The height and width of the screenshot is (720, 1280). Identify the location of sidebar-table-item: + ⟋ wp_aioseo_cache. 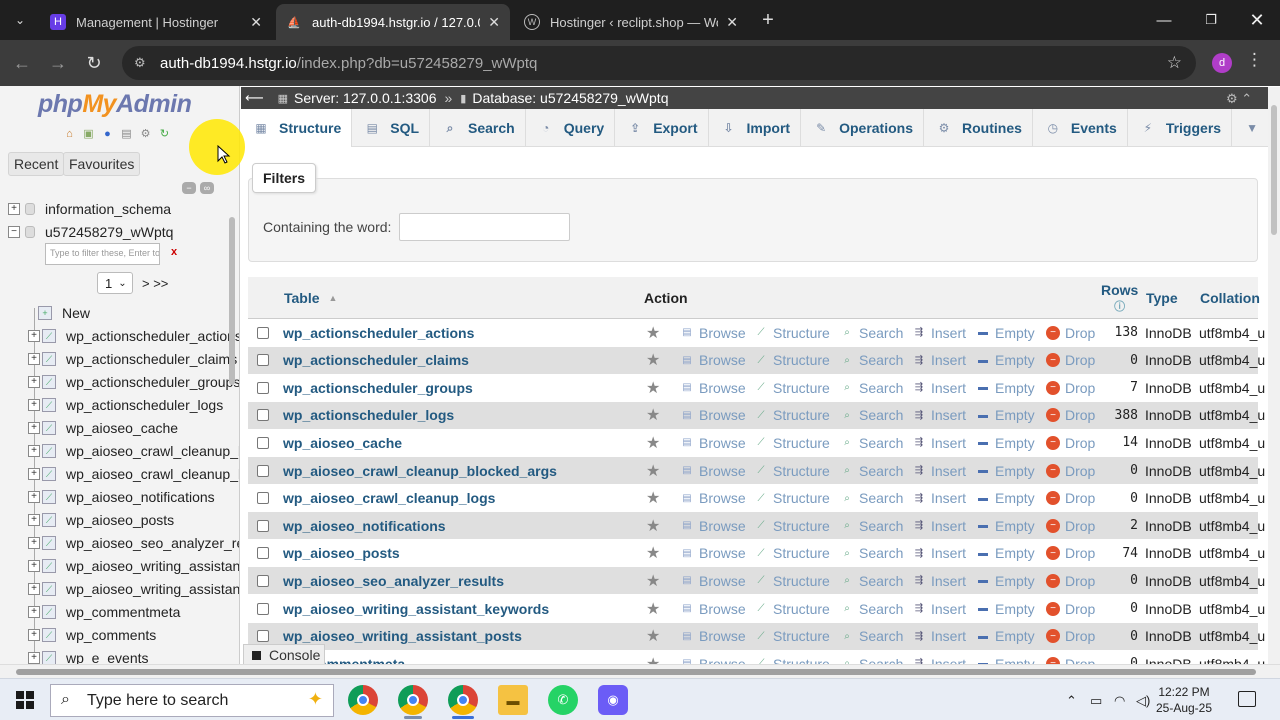
(103, 428).